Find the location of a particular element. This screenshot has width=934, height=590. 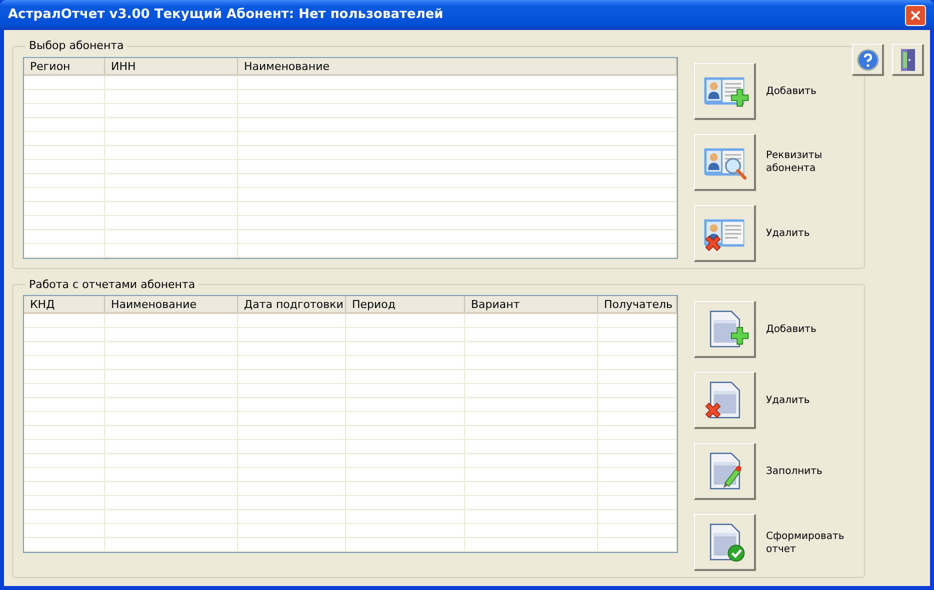

column-header: Получатель is located at coordinates (637, 304).